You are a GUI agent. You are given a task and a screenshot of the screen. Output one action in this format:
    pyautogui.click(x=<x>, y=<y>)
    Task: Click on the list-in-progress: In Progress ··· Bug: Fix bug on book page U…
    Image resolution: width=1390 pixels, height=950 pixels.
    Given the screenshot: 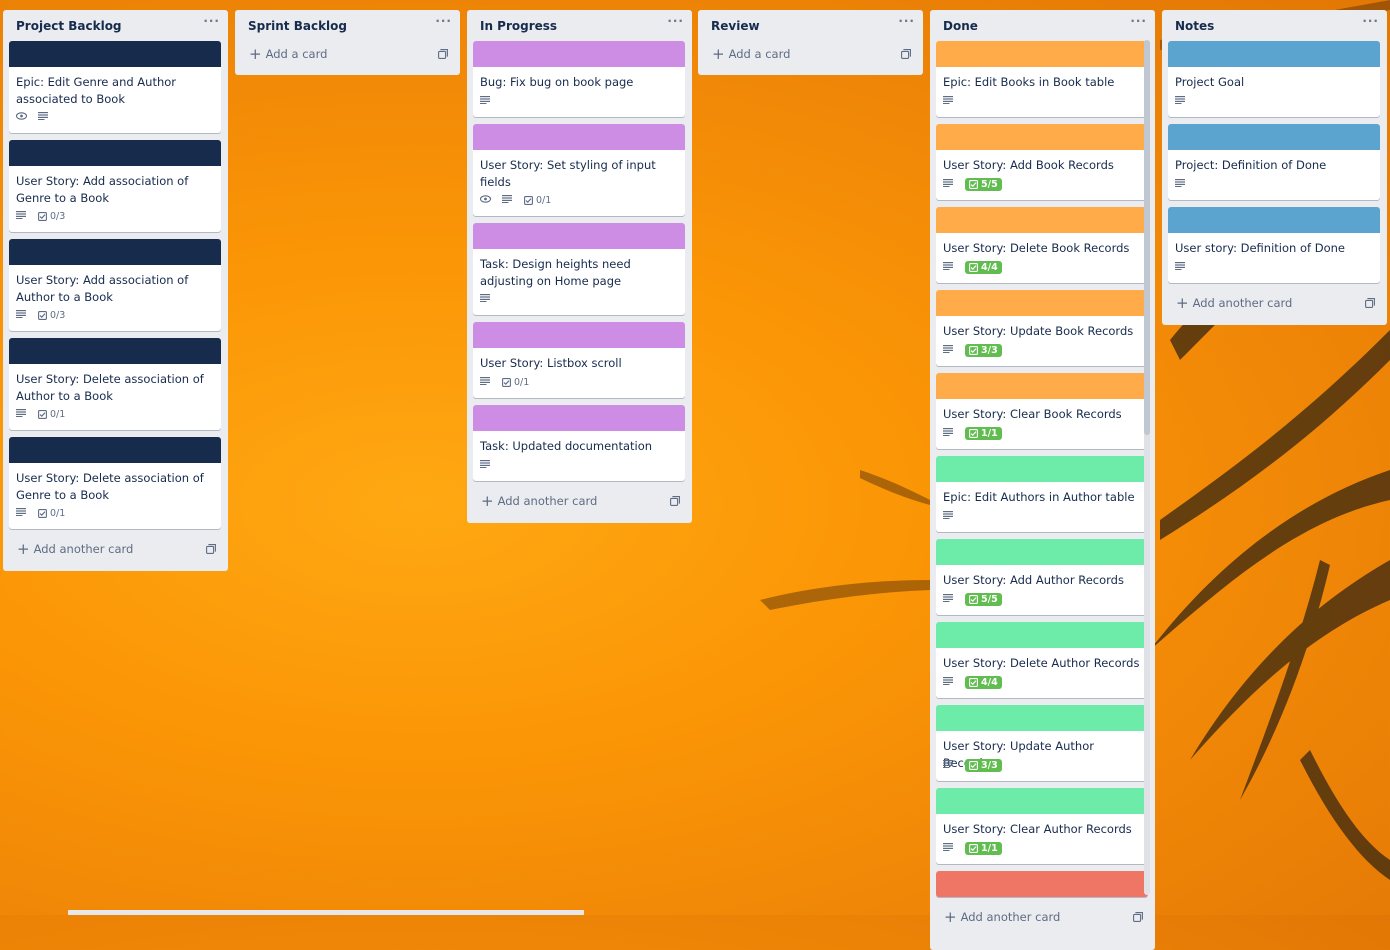 What is the action you would take?
    pyautogui.click(x=579, y=266)
    